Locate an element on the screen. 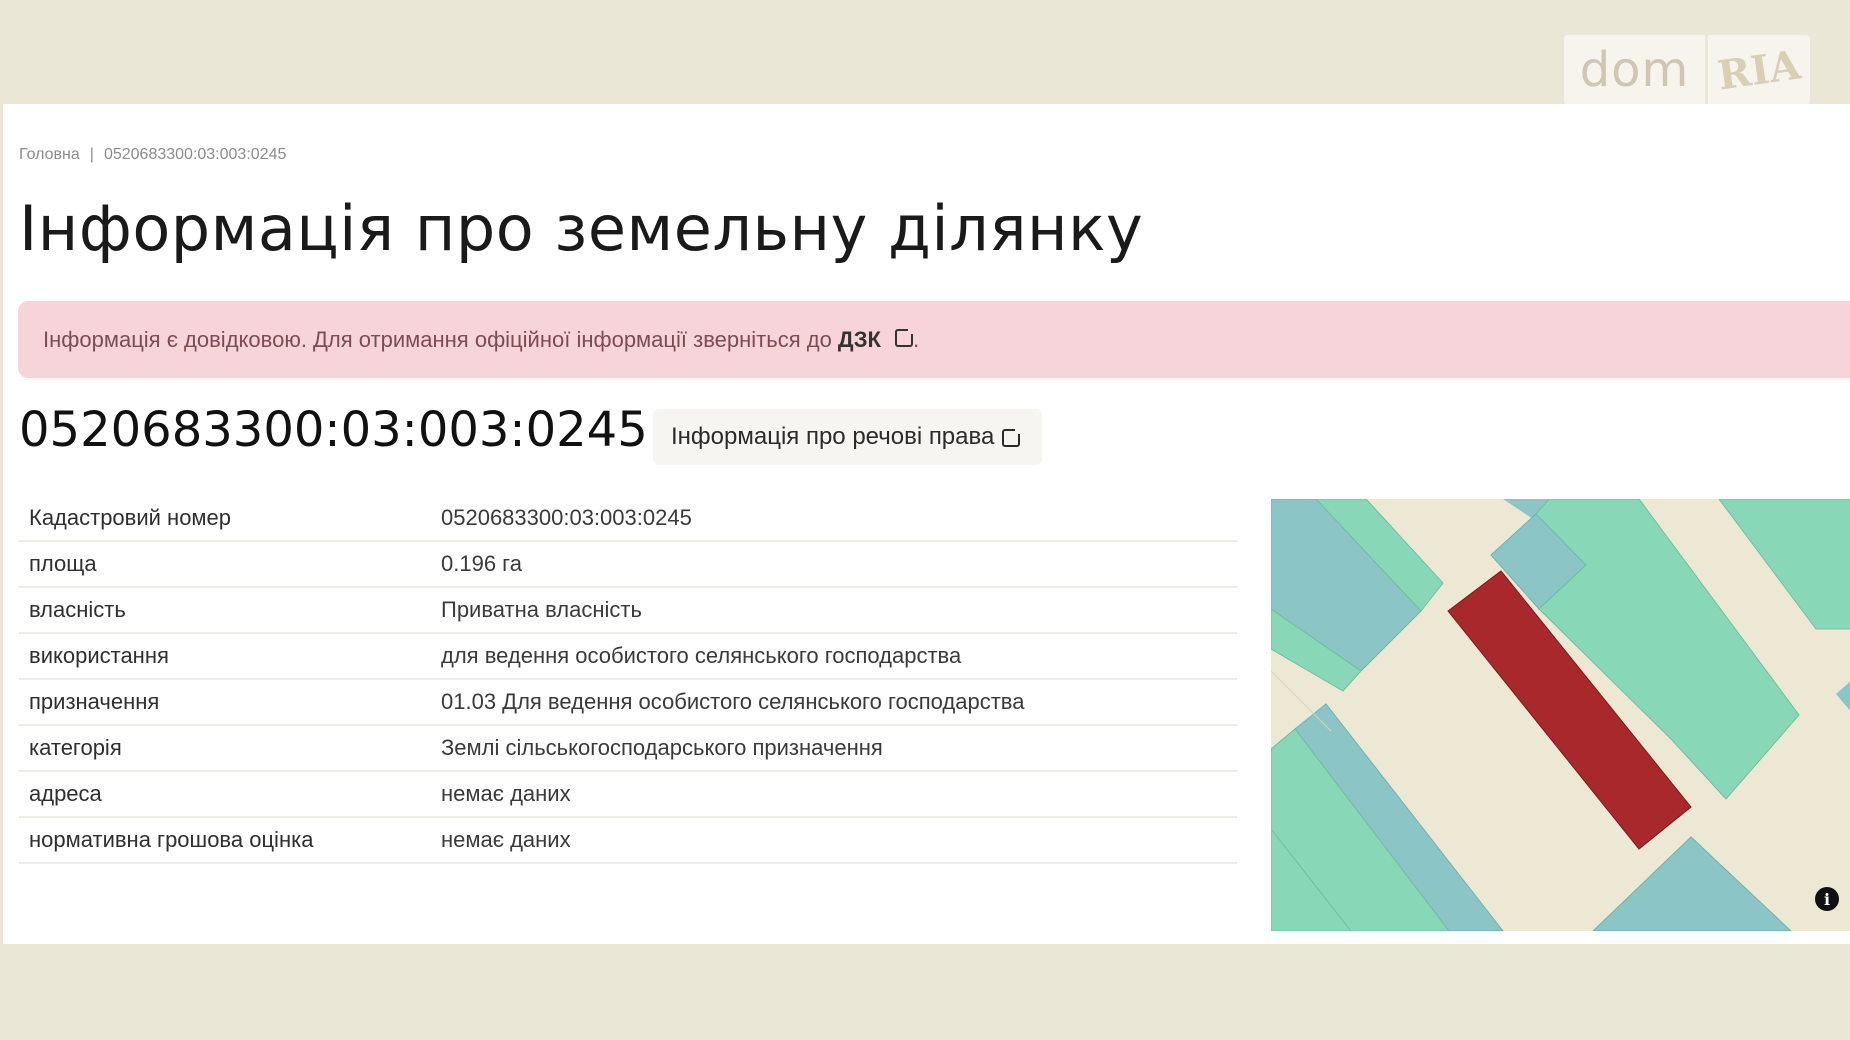  row-key: площа is located at coordinates (225, 564).